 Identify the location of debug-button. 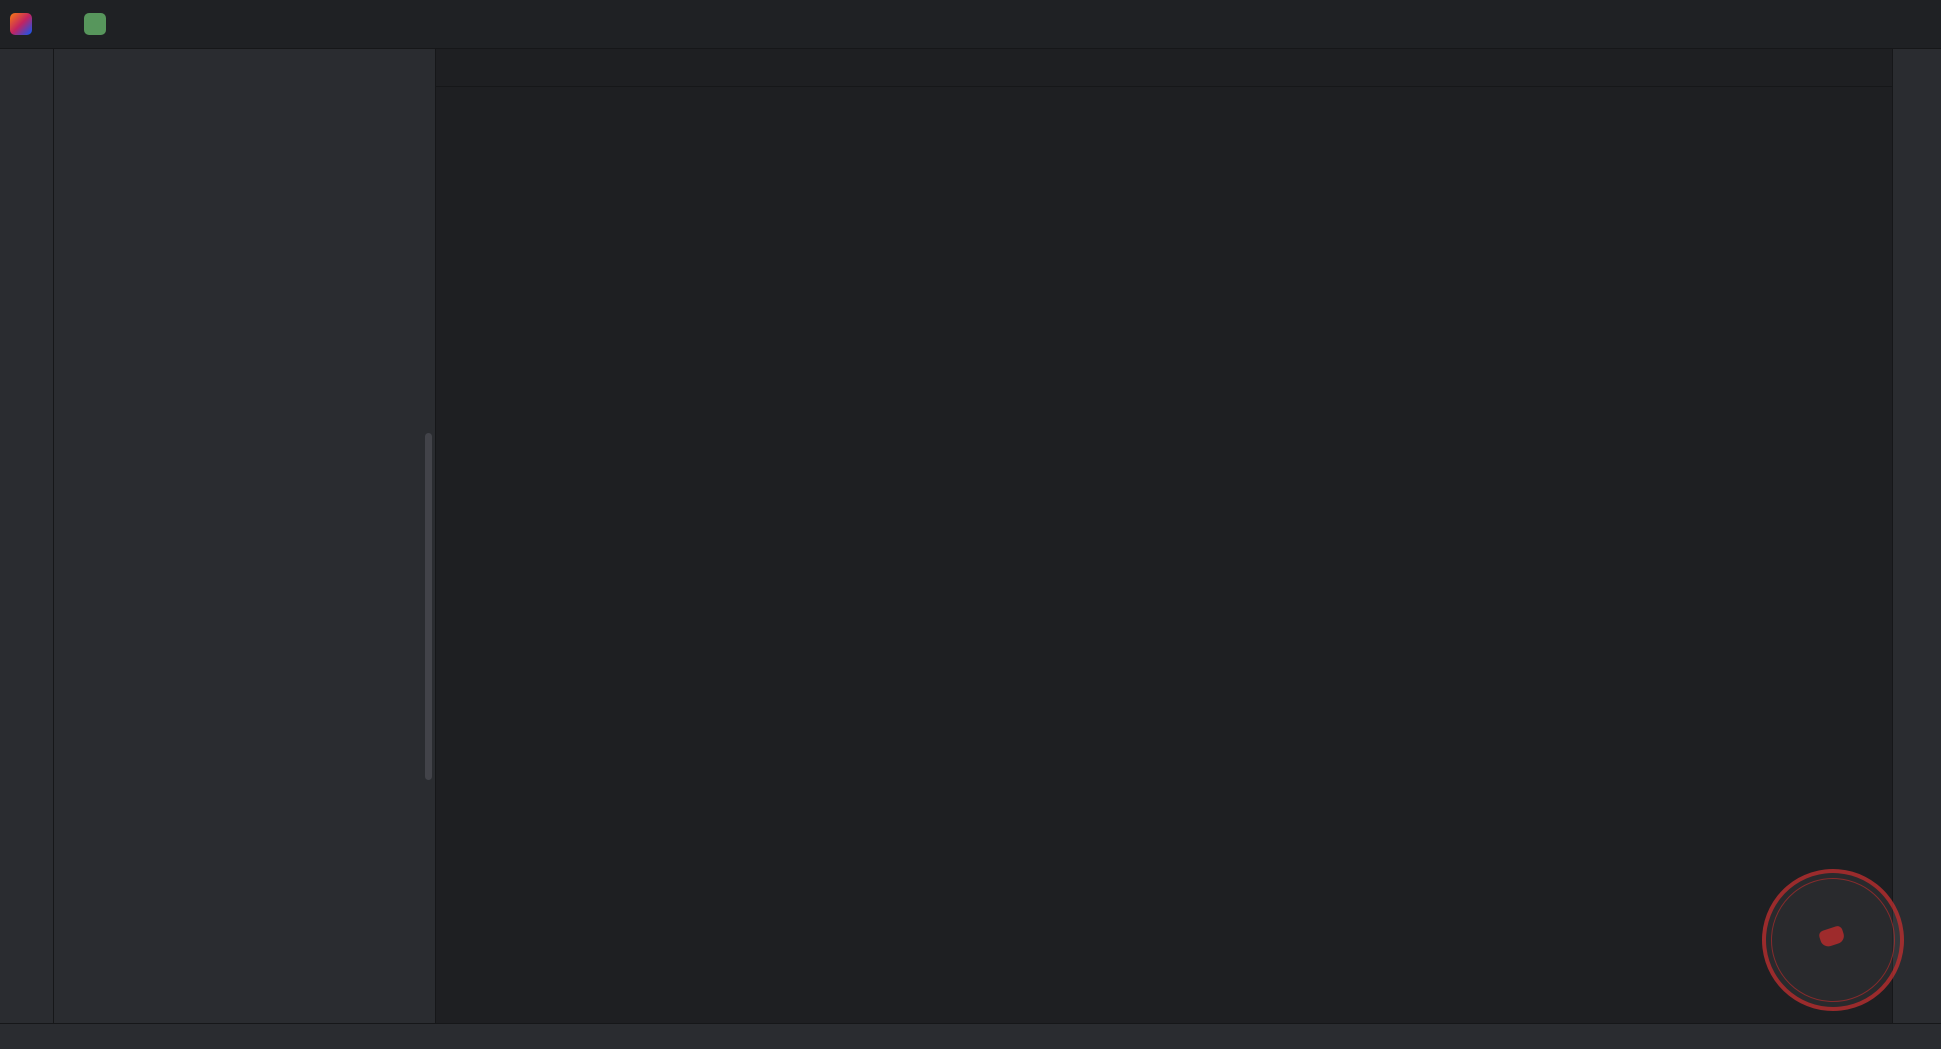
(1605, 24).